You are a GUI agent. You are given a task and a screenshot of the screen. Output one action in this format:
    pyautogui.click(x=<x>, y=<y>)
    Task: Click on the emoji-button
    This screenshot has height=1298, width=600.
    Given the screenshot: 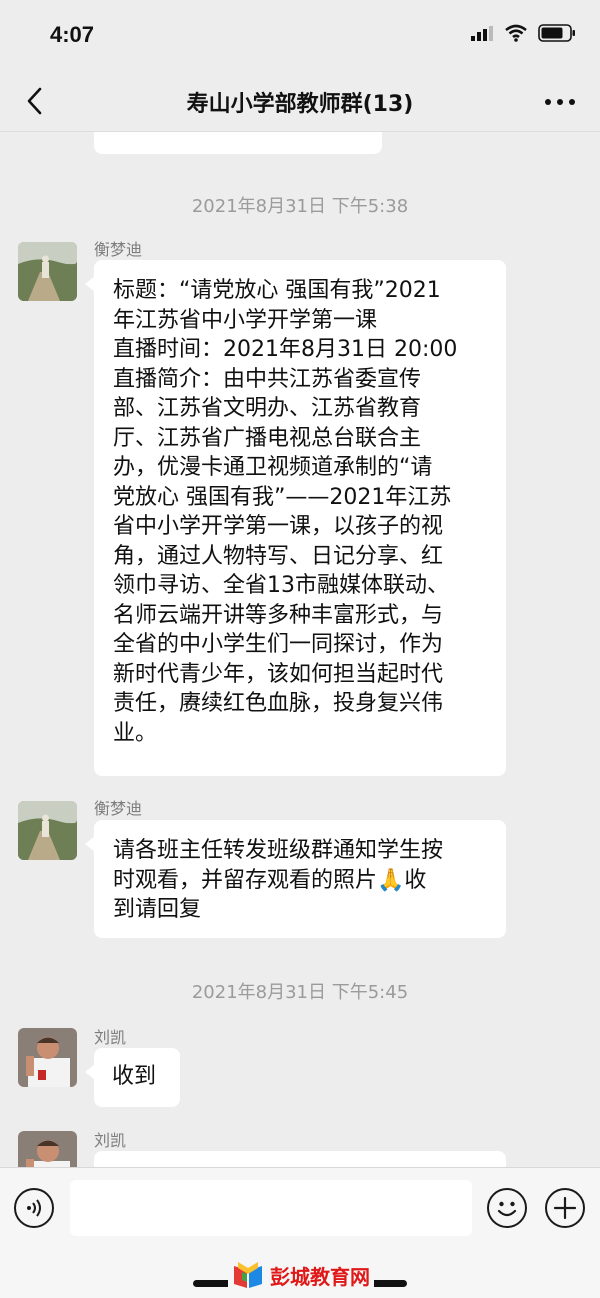 What is the action you would take?
    pyautogui.click(x=507, y=1208)
    